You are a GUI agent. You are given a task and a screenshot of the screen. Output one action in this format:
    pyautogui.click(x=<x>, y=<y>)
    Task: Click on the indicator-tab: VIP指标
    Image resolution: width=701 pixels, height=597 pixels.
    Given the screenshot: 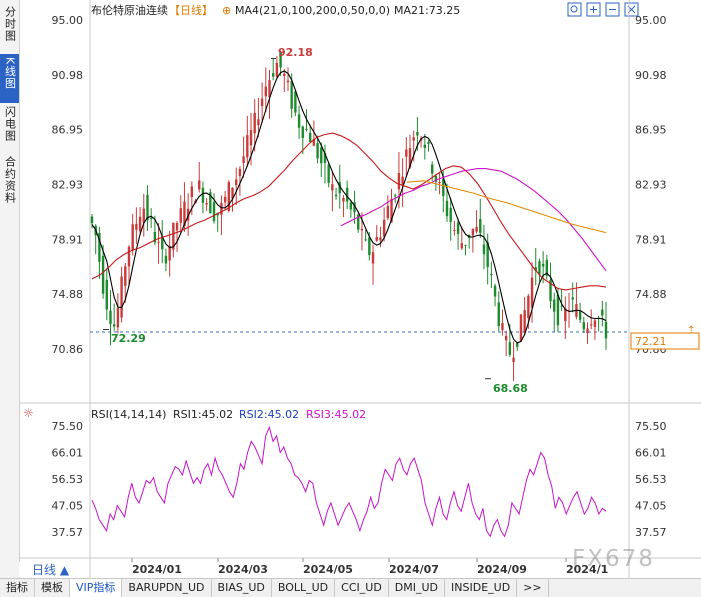 What is the action you would take?
    pyautogui.click(x=96, y=588)
    